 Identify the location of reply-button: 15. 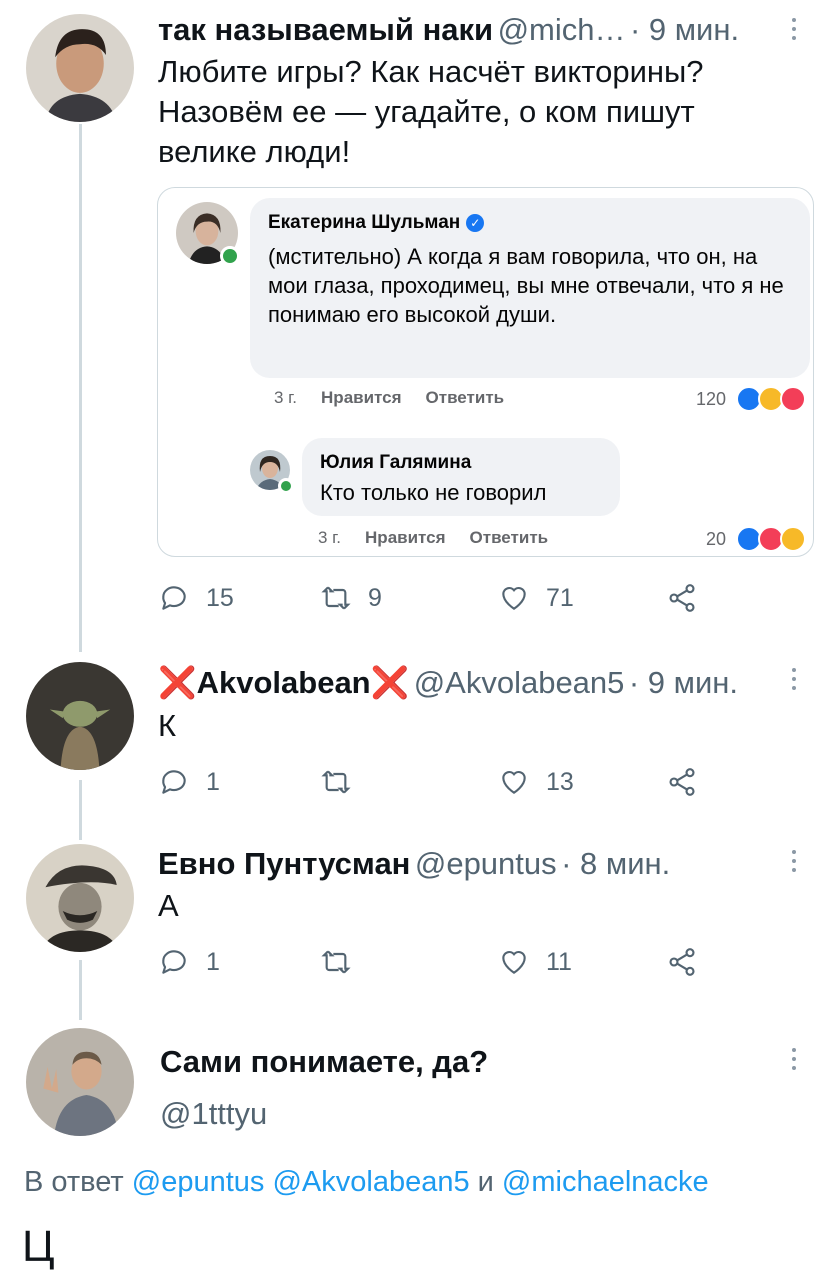
(196, 598).